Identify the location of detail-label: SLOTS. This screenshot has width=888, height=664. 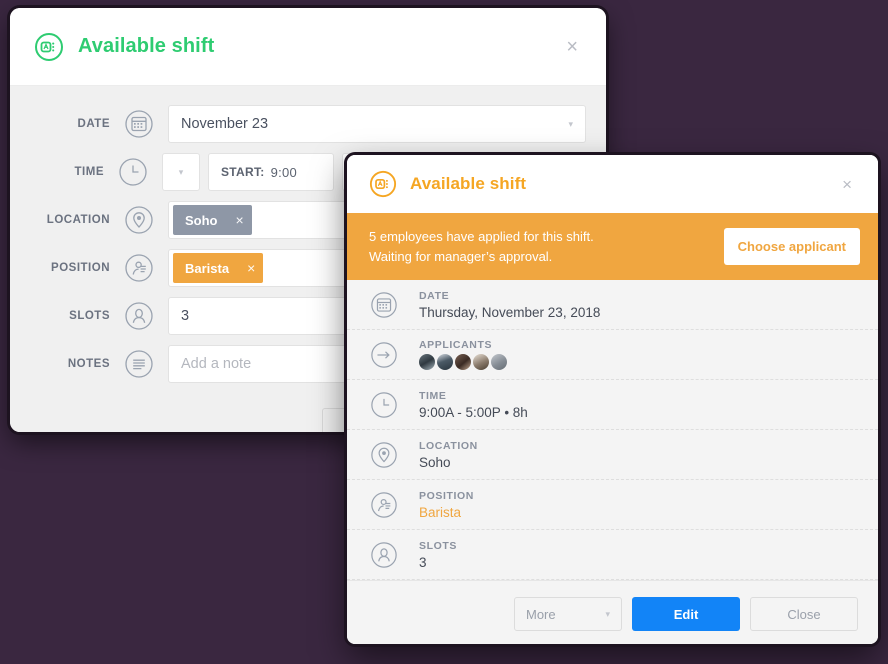
(438, 545).